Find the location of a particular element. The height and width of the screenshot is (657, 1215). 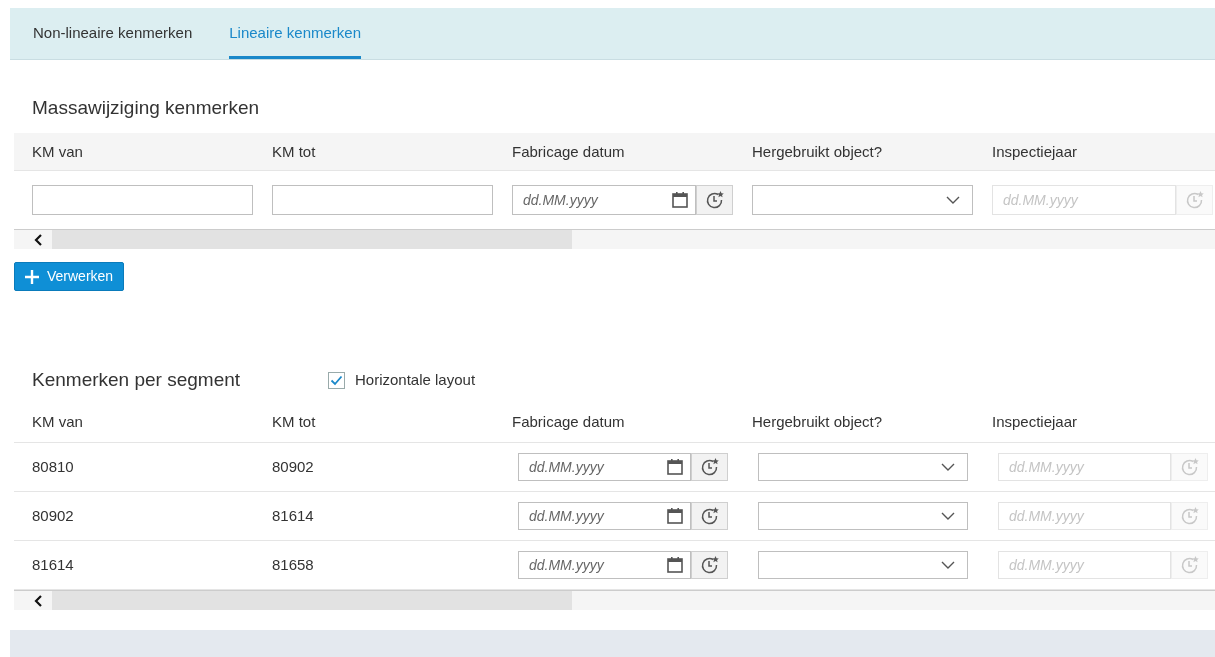

table-cell: 81658 is located at coordinates (293, 564).